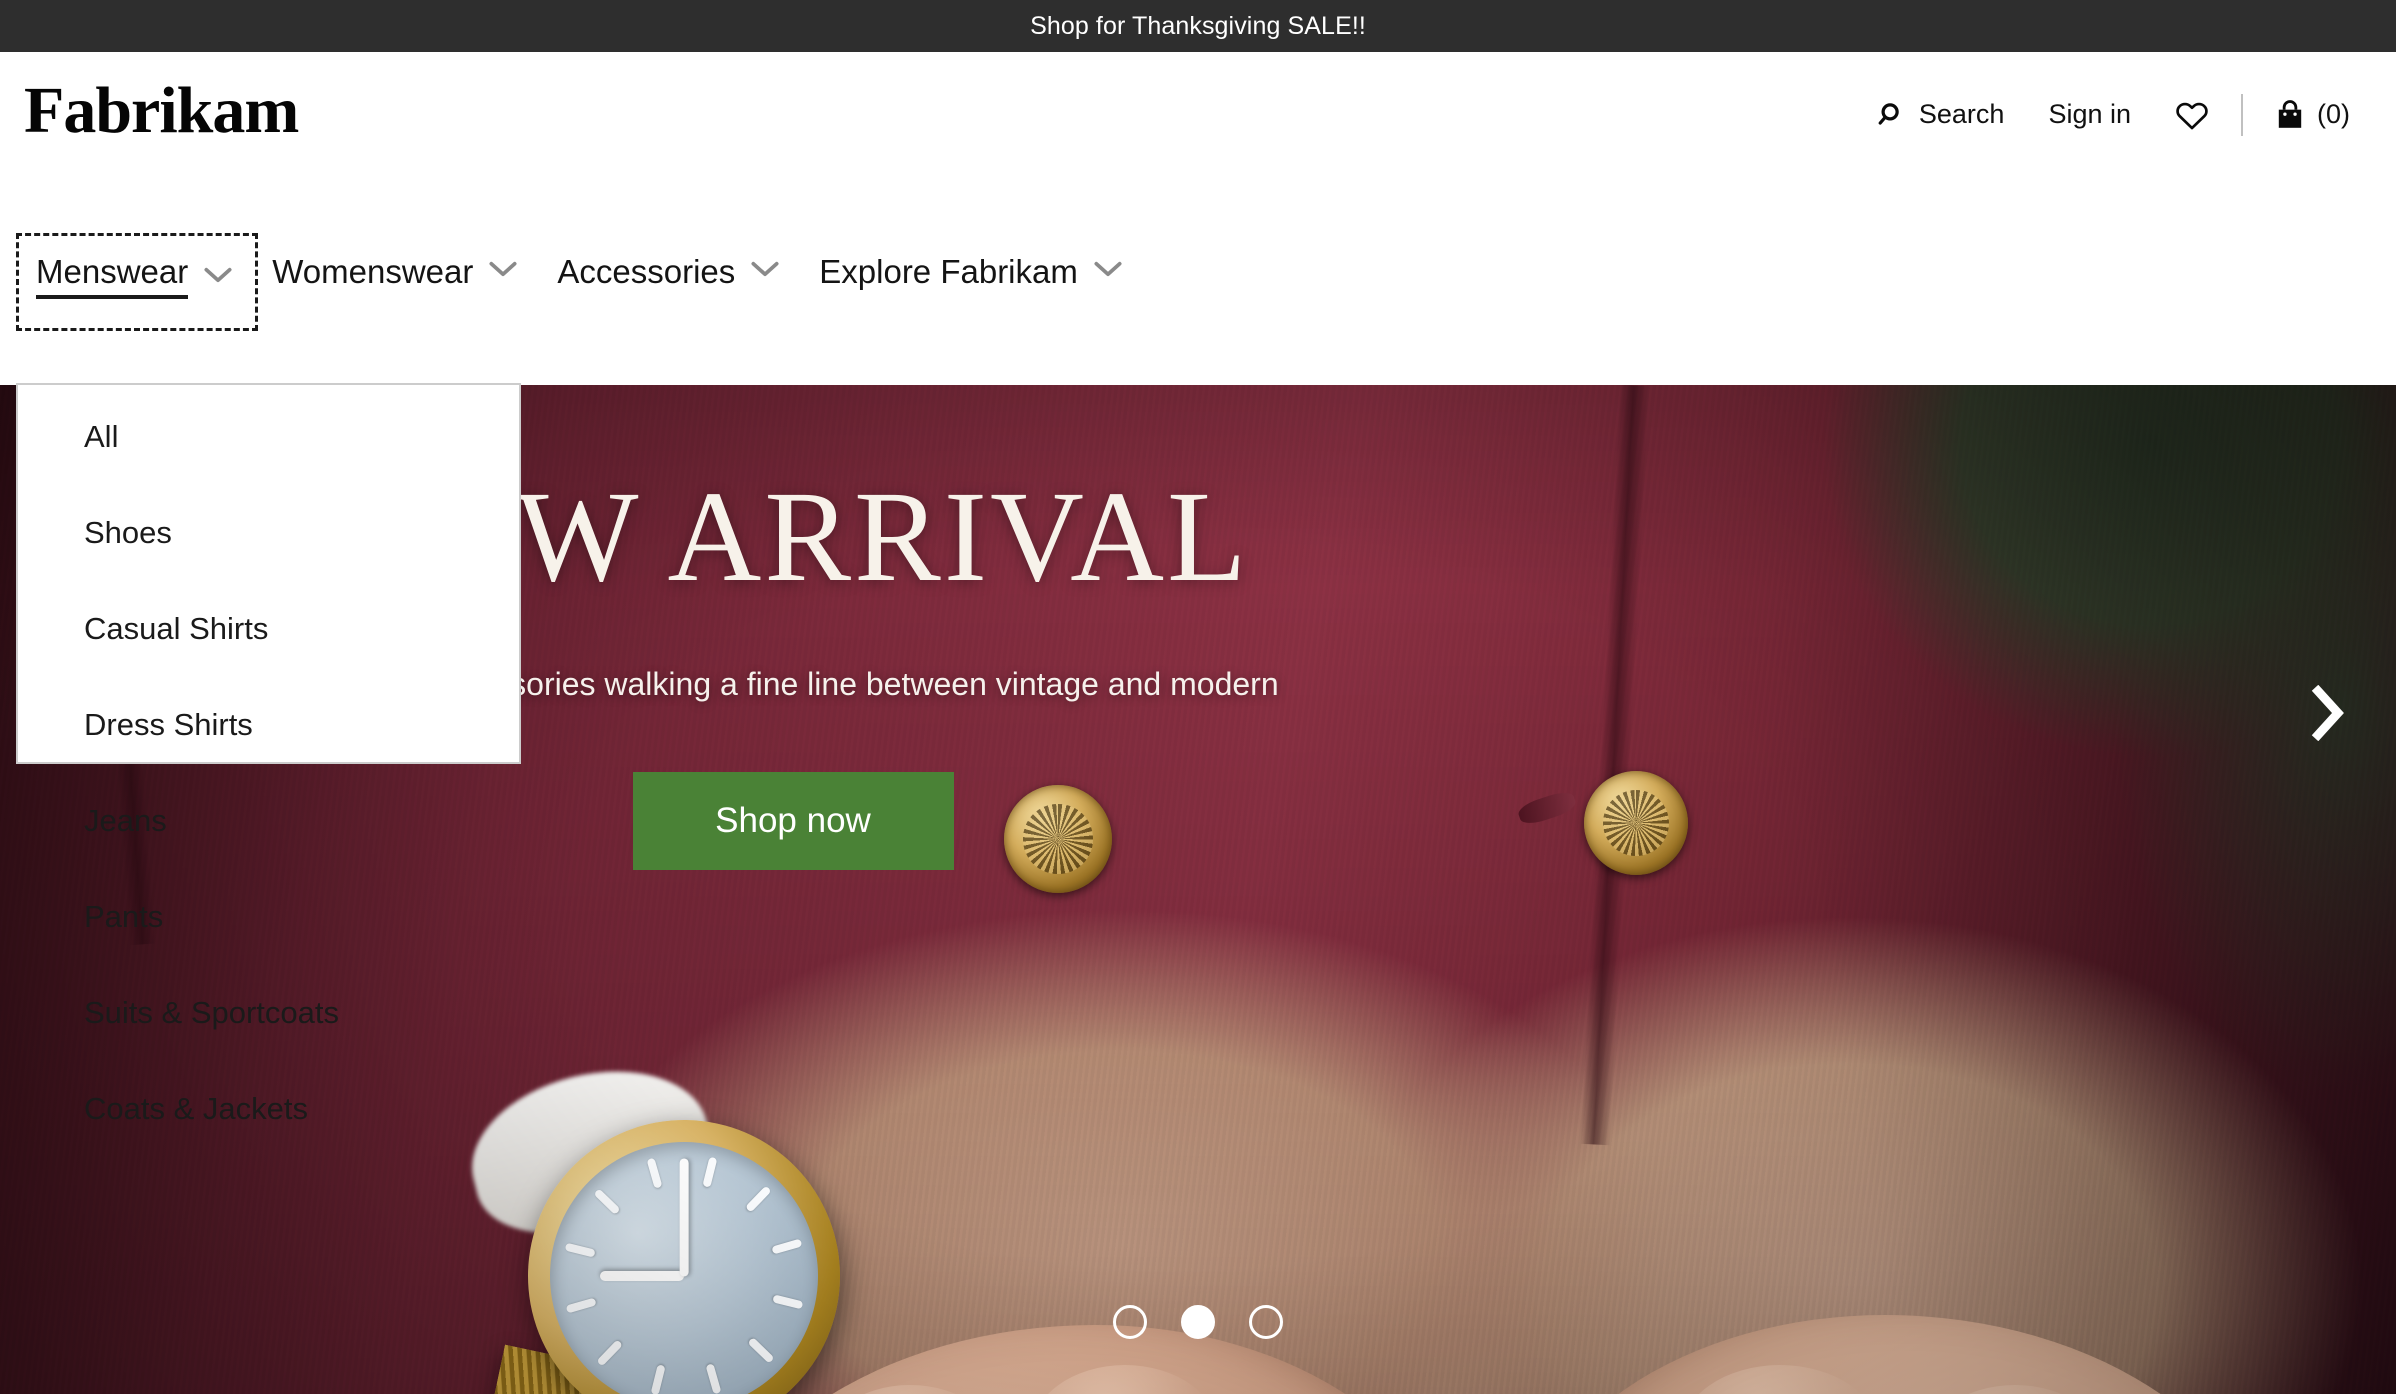 The image size is (2396, 1394). What do you see at coordinates (268, 437) in the screenshot?
I see `dropdown-item-all: All` at bounding box center [268, 437].